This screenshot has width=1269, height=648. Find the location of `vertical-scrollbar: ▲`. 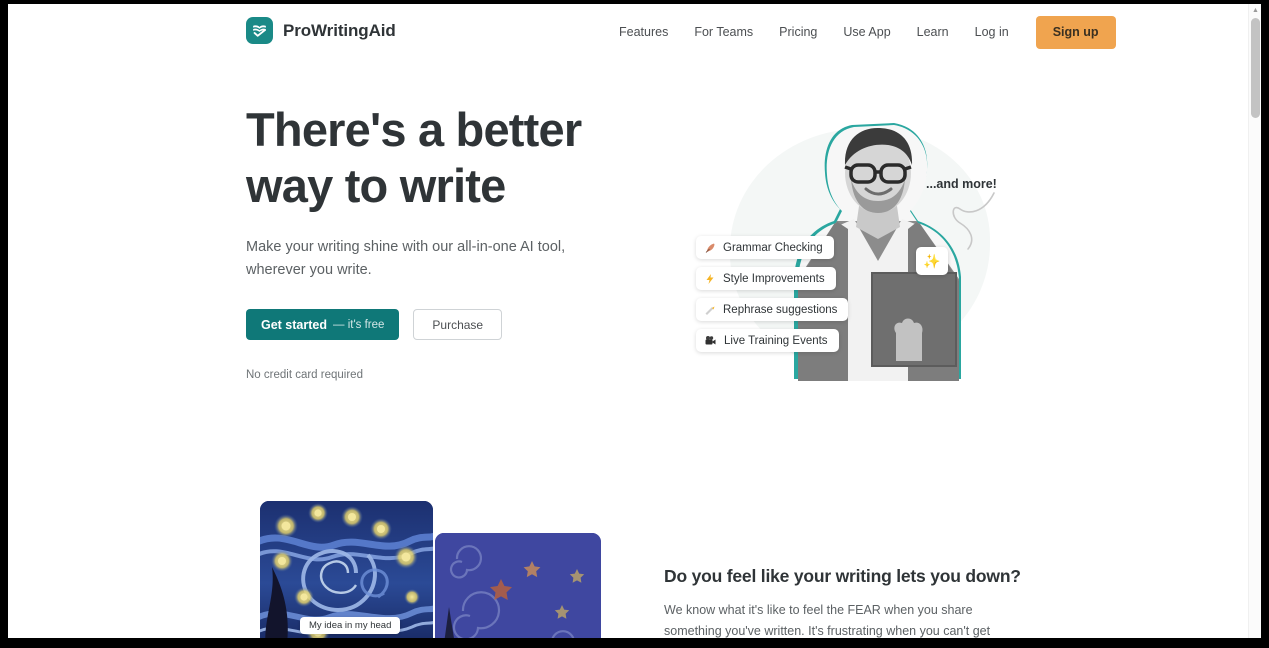

vertical-scrollbar: ▲ is located at coordinates (1254, 321).